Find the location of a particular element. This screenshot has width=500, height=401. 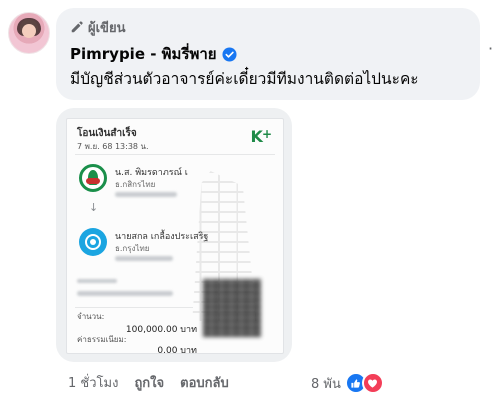

like-button: ถูกใจ is located at coordinates (149, 382).